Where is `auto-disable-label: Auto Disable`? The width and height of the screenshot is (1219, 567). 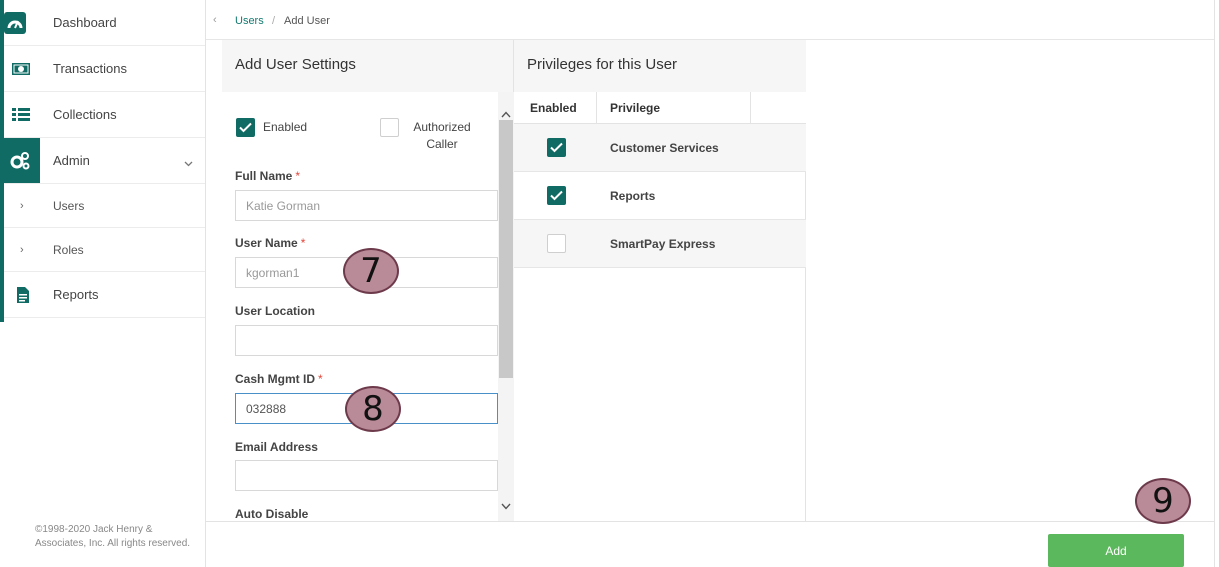
auto-disable-label: Auto Disable is located at coordinates (272, 514).